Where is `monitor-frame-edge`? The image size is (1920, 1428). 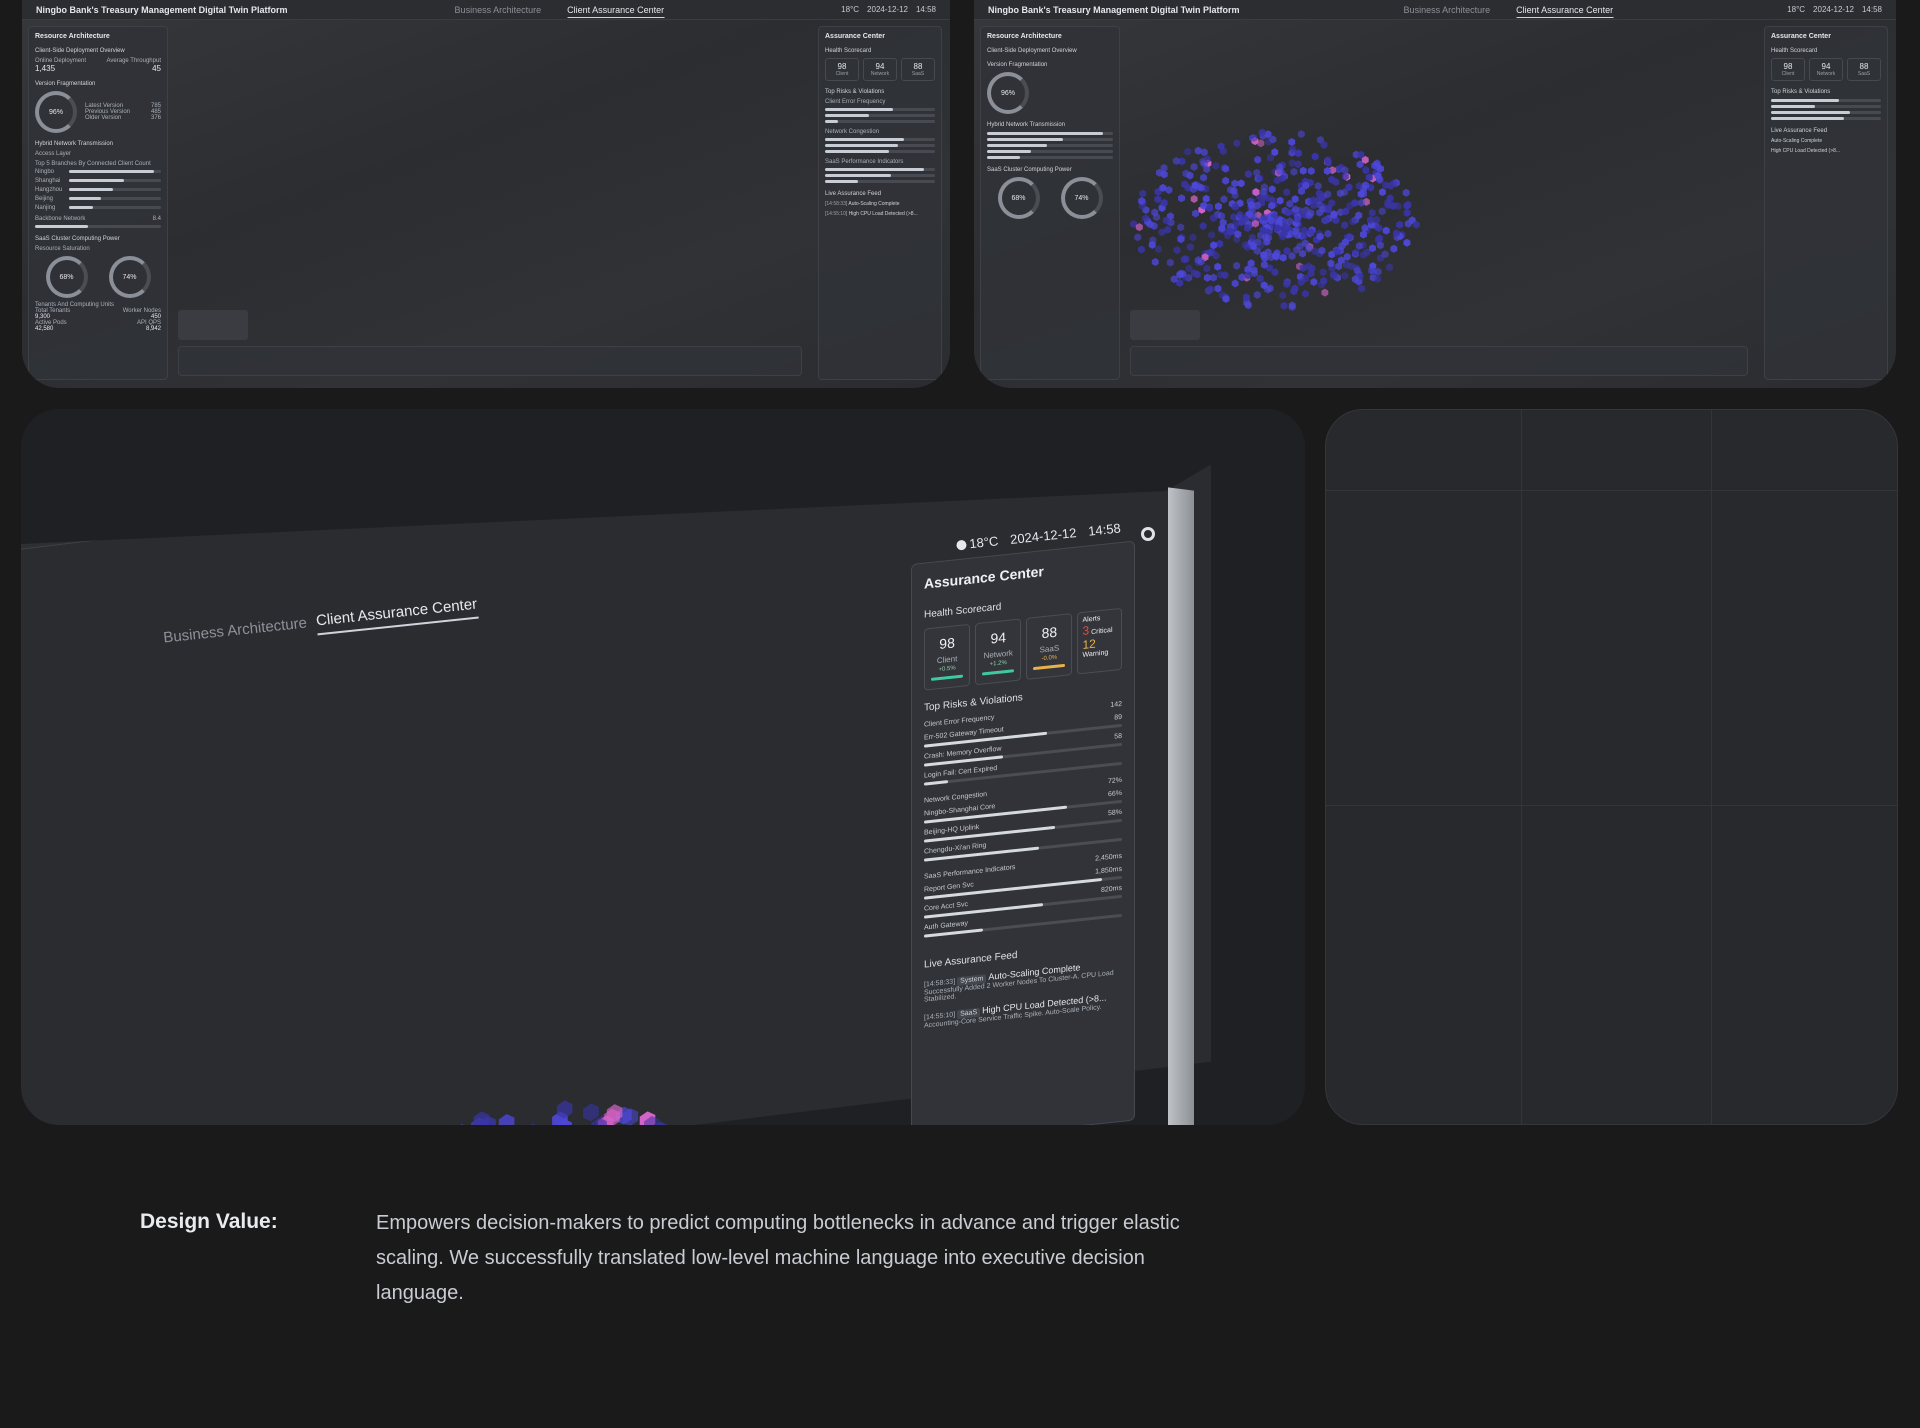
monitor-frame-edge is located at coordinates (1181, 806).